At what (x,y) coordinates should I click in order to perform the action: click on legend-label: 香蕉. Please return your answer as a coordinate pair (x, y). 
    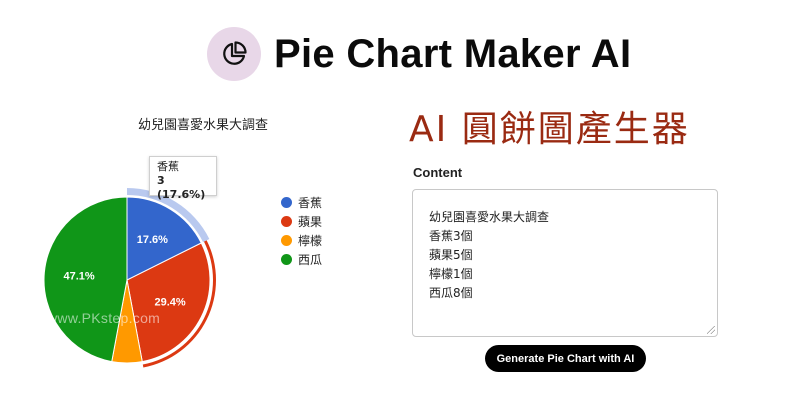
    Looking at the image, I should click on (310, 203).